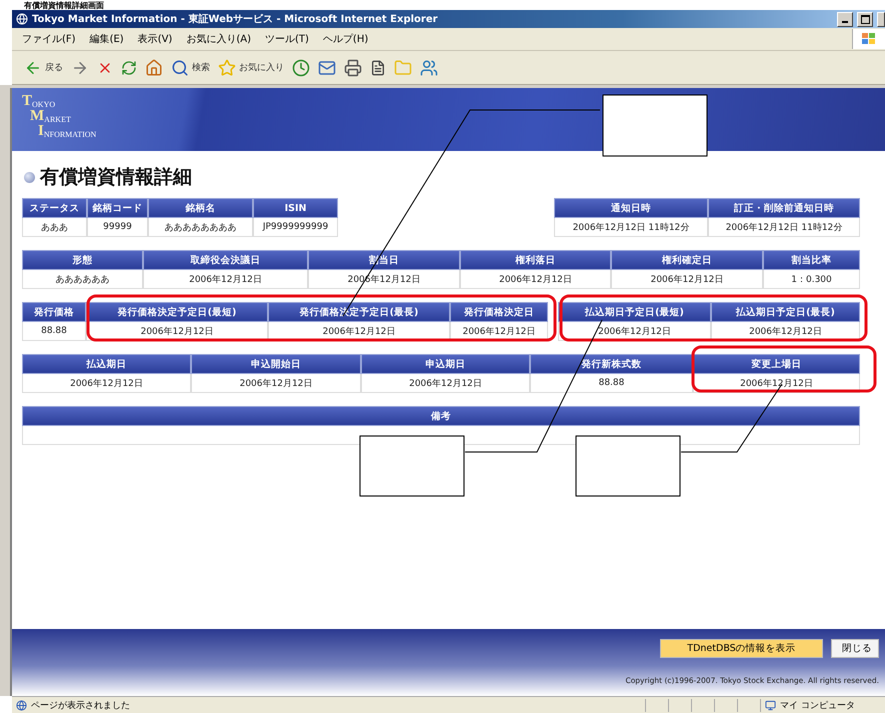 This screenshot has height=713, width=885. Describe the element at coordinates (817, 706) in the screenshot. I see `zone-label: マイ コンピュータ` at that location.